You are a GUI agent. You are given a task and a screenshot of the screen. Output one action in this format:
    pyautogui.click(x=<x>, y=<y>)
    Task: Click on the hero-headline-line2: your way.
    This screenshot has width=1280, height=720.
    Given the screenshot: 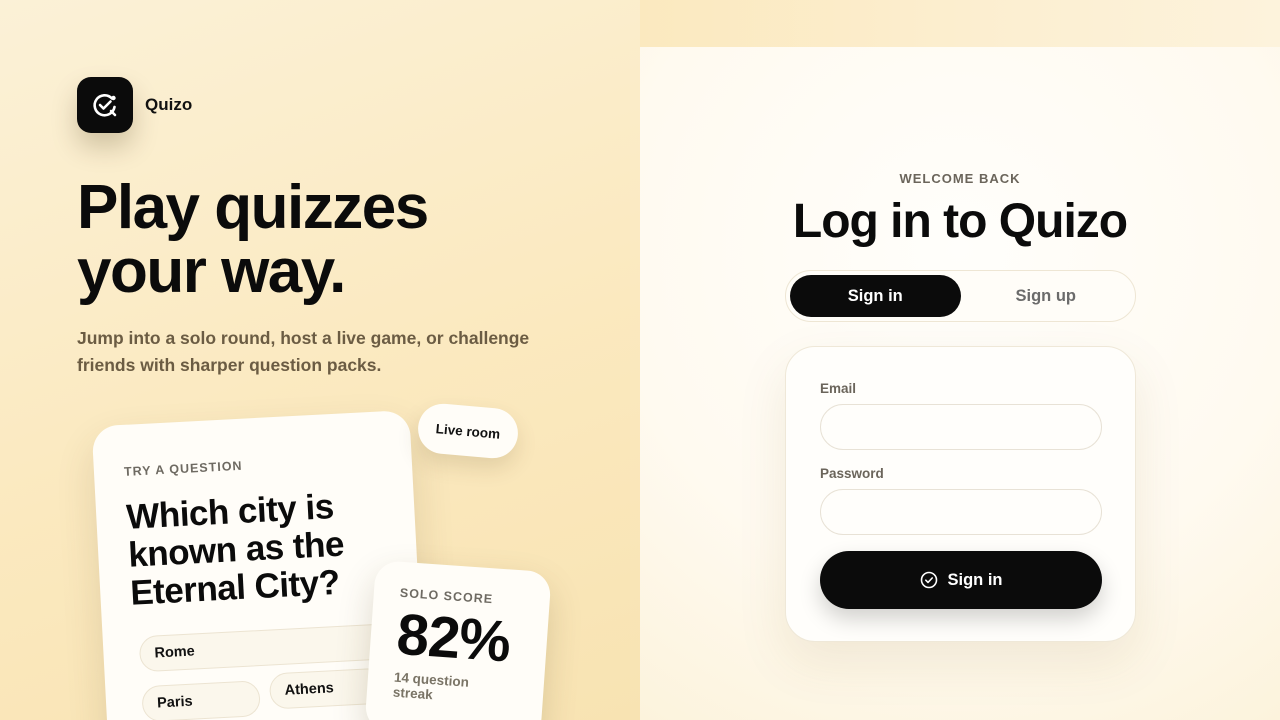 What is the action you would take?
    pyautogui.click(x=211, y=271)
    